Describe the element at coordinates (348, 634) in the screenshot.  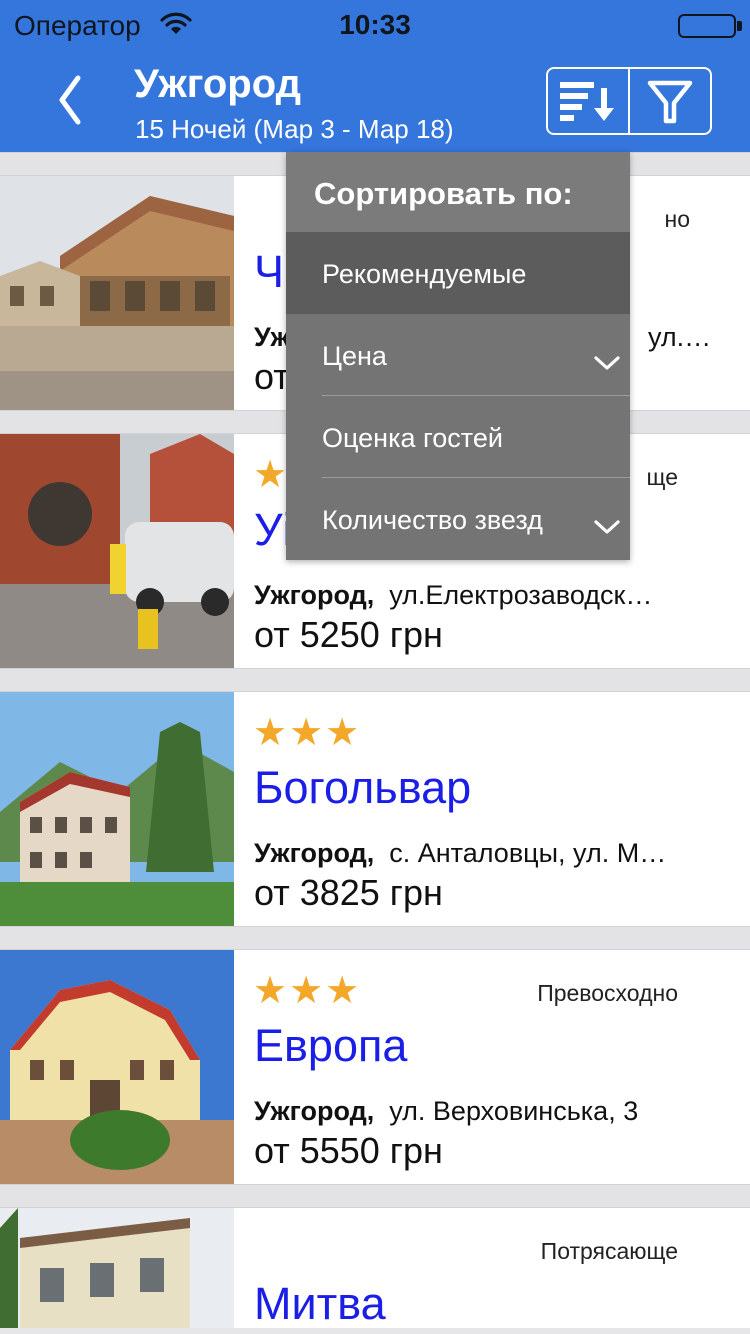
I see `hotel-price: от 5250 грн` at that location.